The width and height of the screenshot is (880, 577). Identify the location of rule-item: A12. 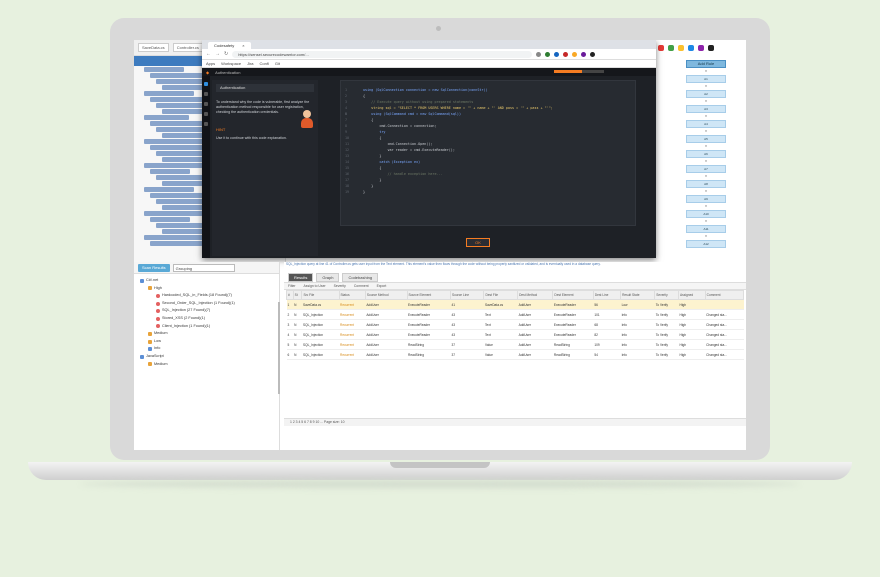
(706, 244).